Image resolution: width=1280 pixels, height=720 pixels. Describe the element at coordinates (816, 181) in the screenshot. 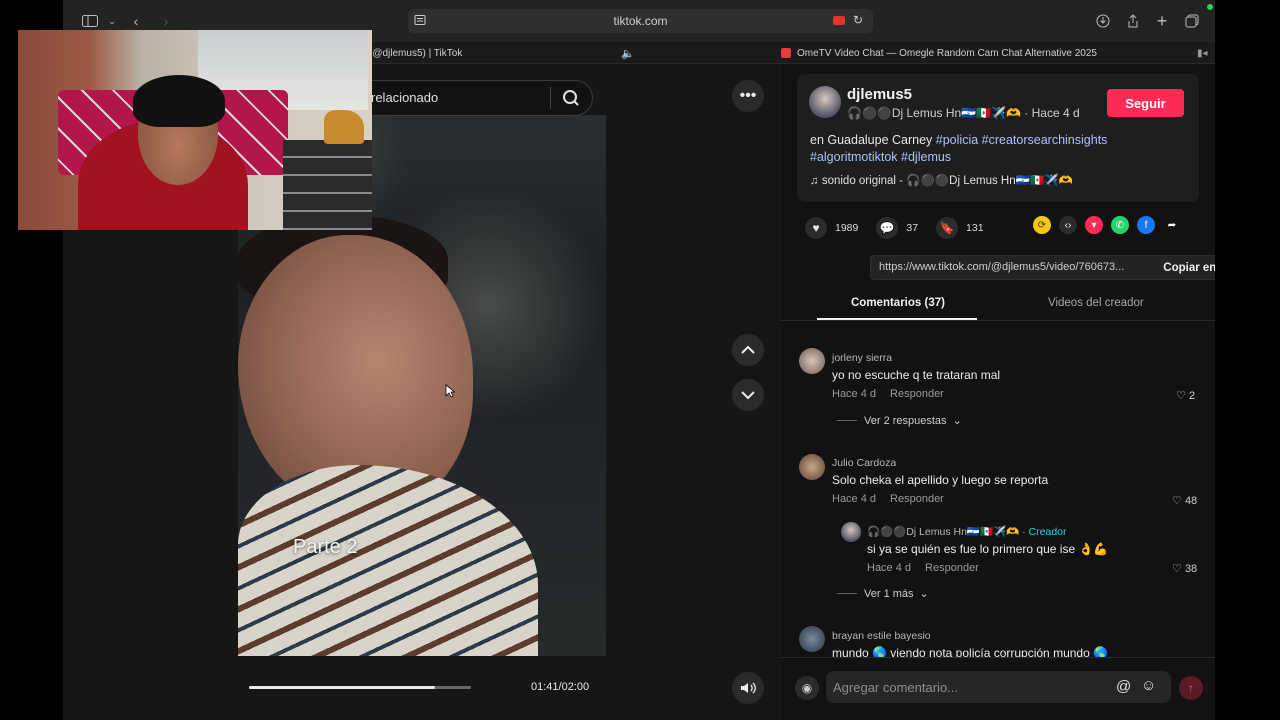

I see `music-note-icon: ♫` at that location.